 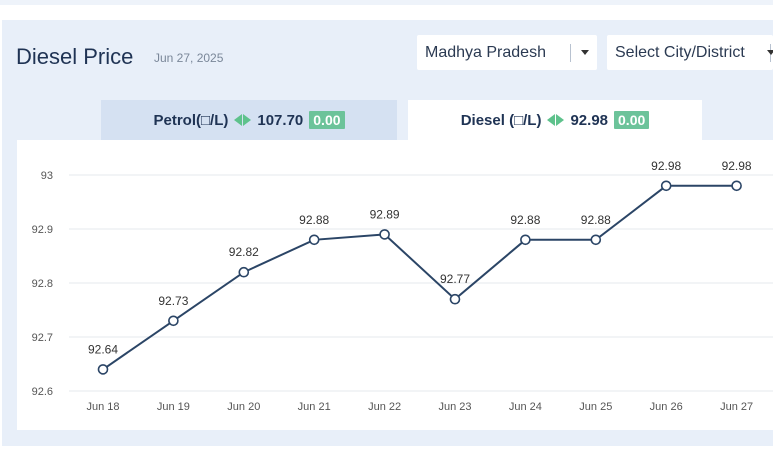 I want to click on x-tick-label: Jun 24, so click(x=525, y=407).